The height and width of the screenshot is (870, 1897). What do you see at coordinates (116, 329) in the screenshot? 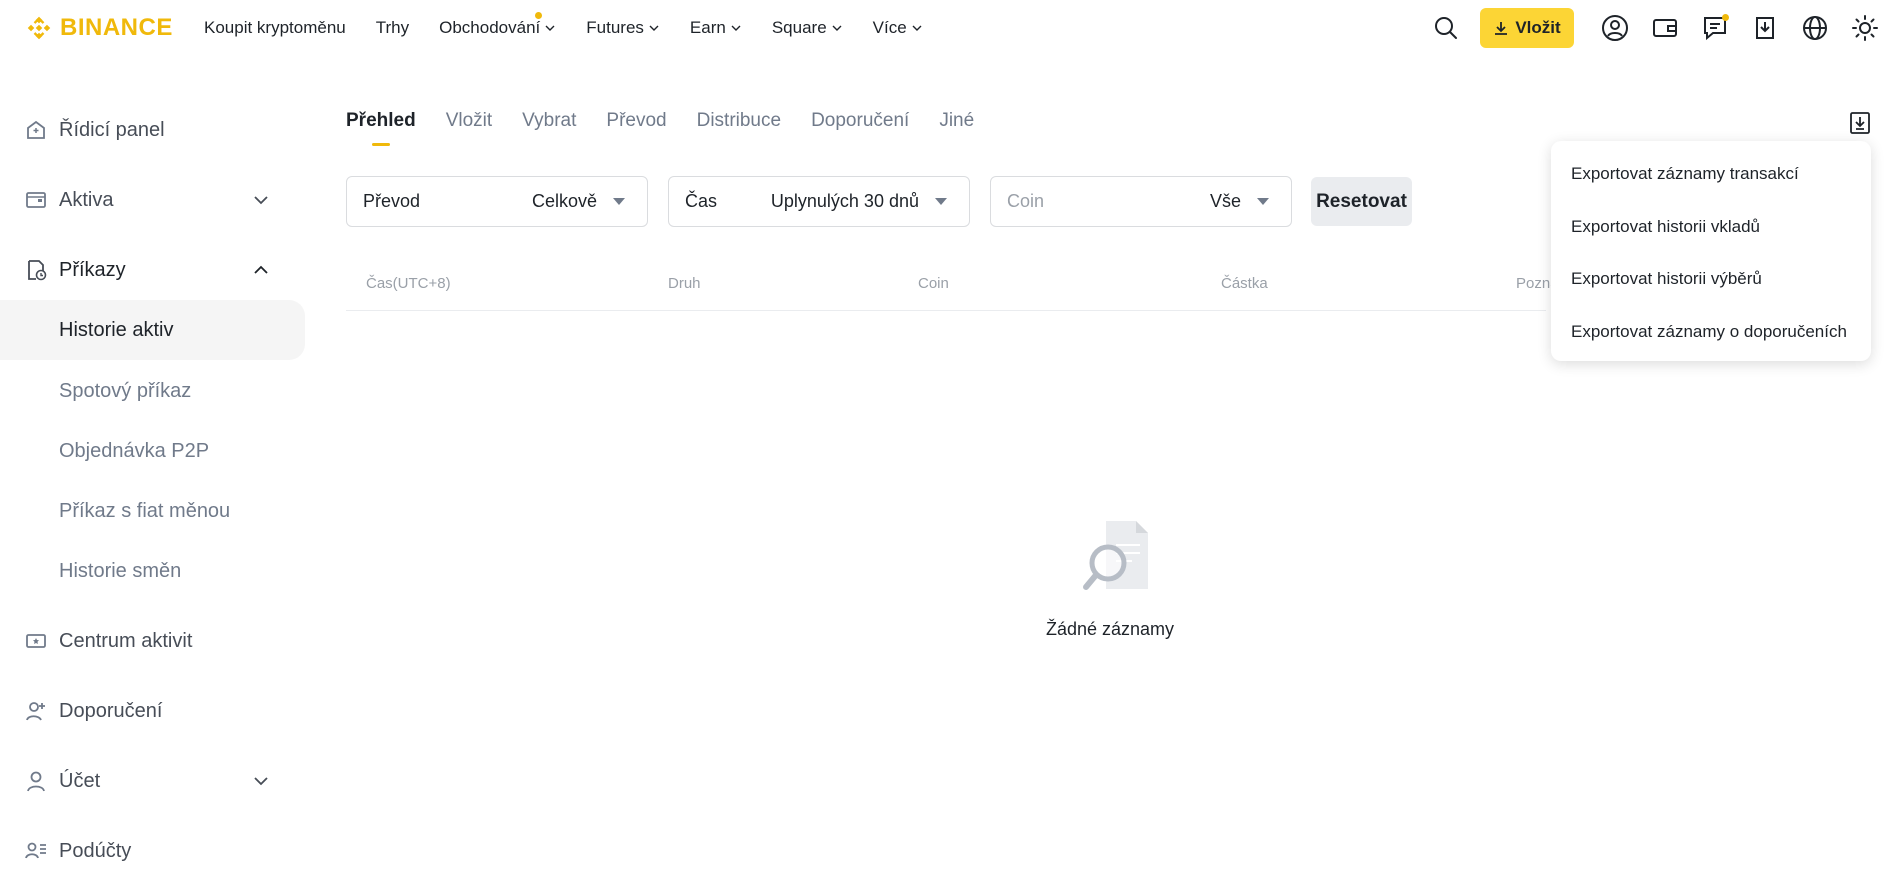
I see `sidebar-subitem-label: Historie aktiv` at bounding box center [116, 329].